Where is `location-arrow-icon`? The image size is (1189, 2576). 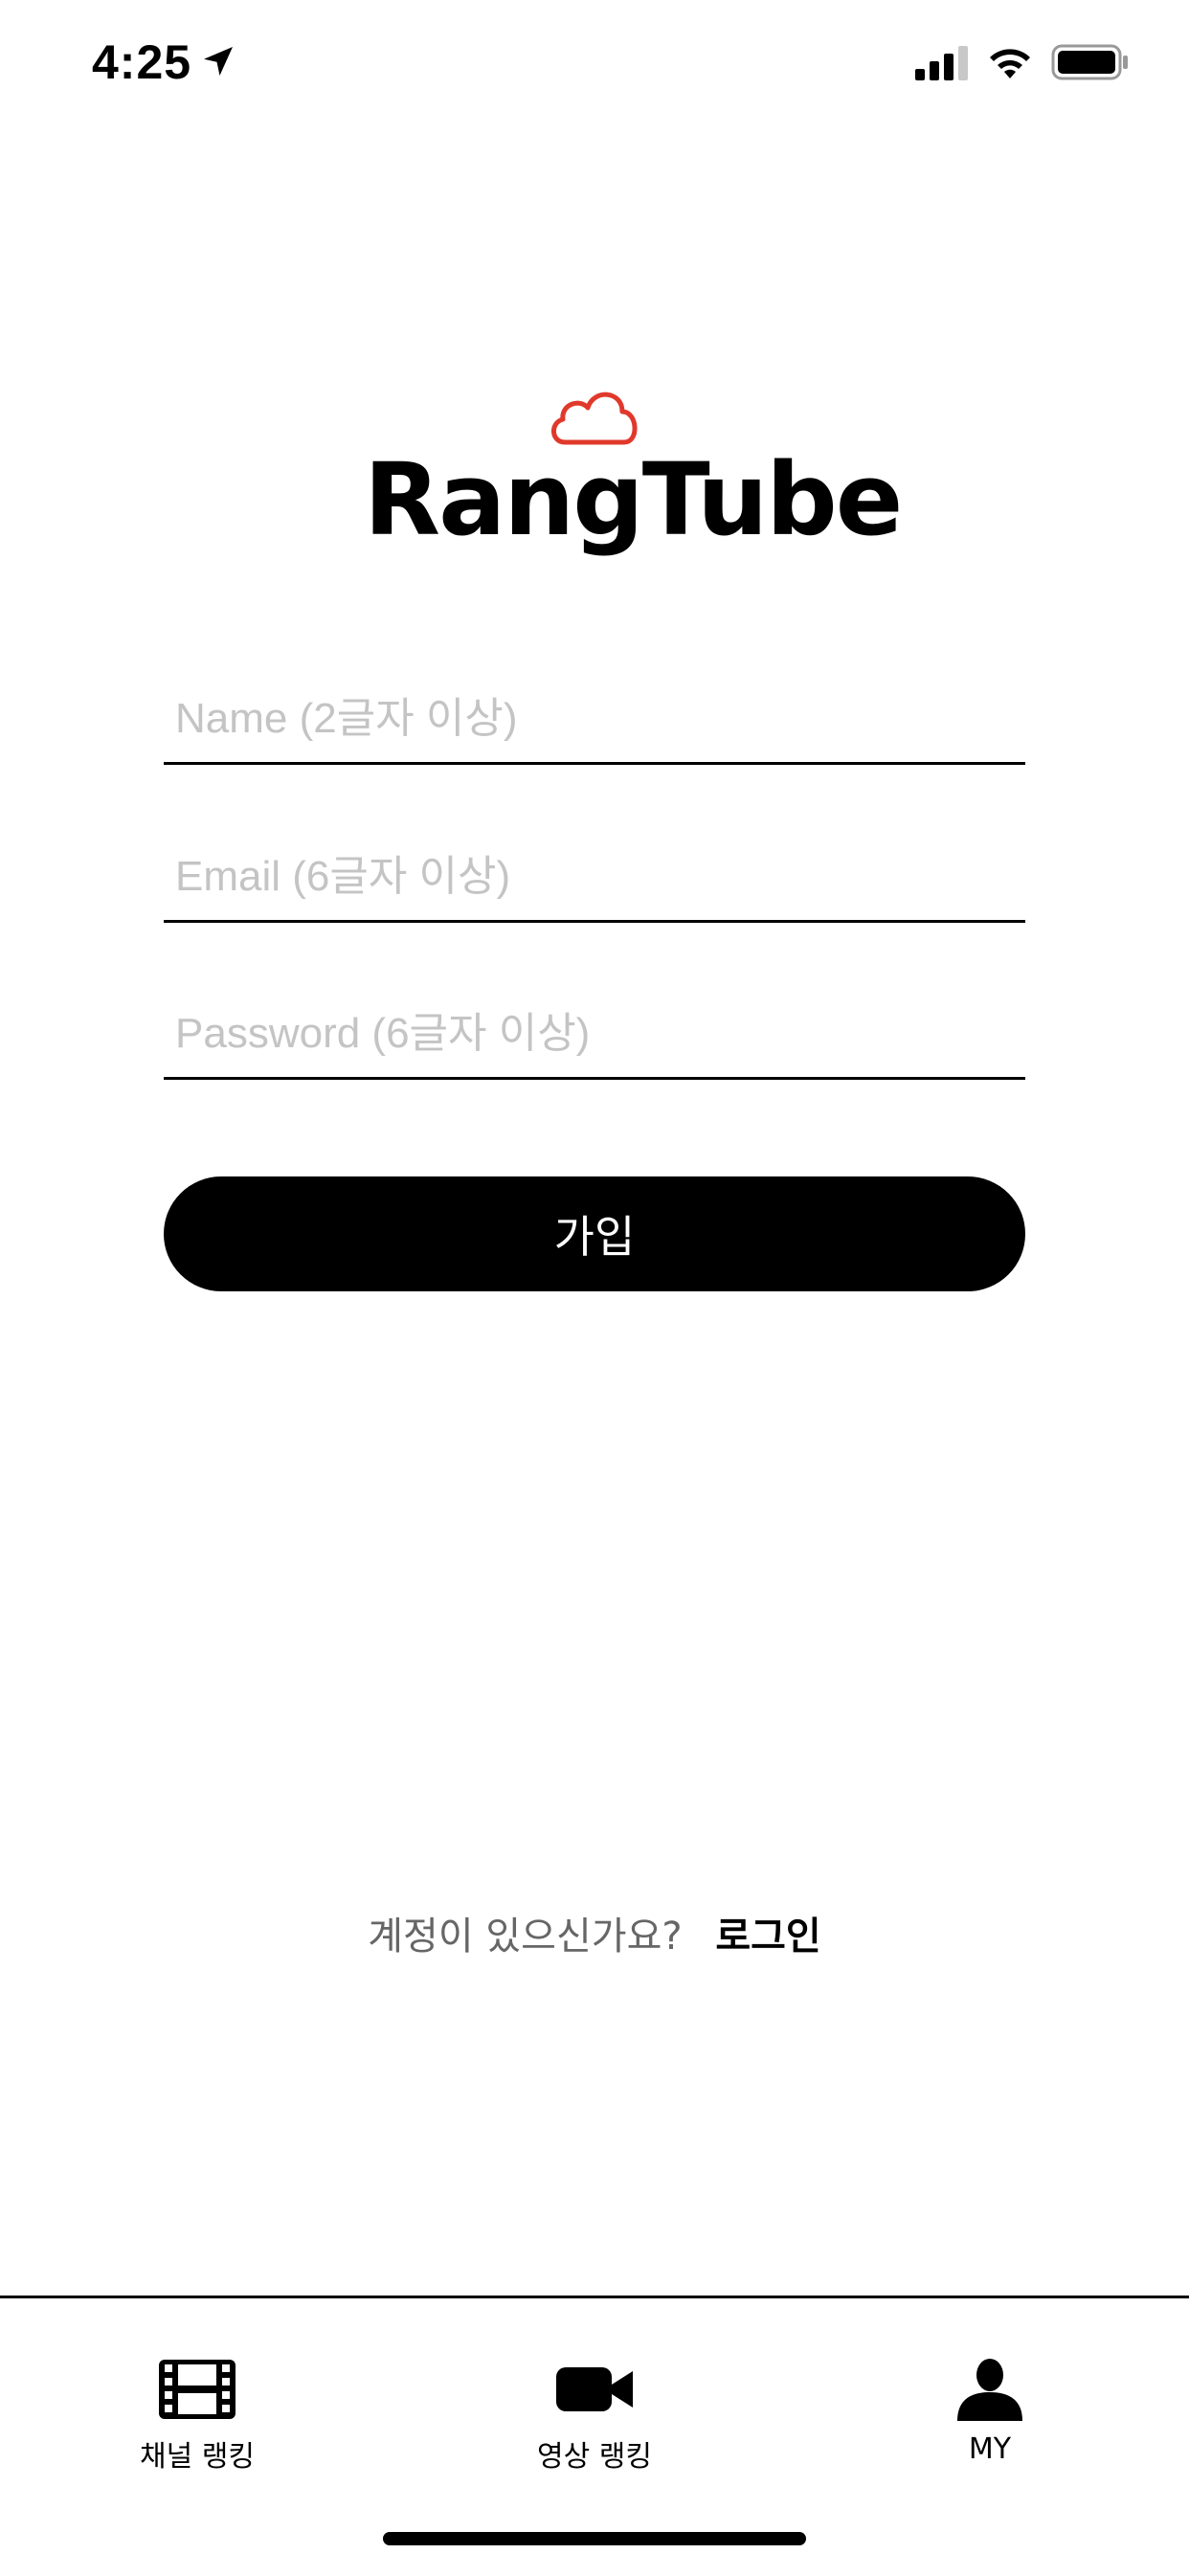 location-arrow-icon is located at coordinates (218, 62).